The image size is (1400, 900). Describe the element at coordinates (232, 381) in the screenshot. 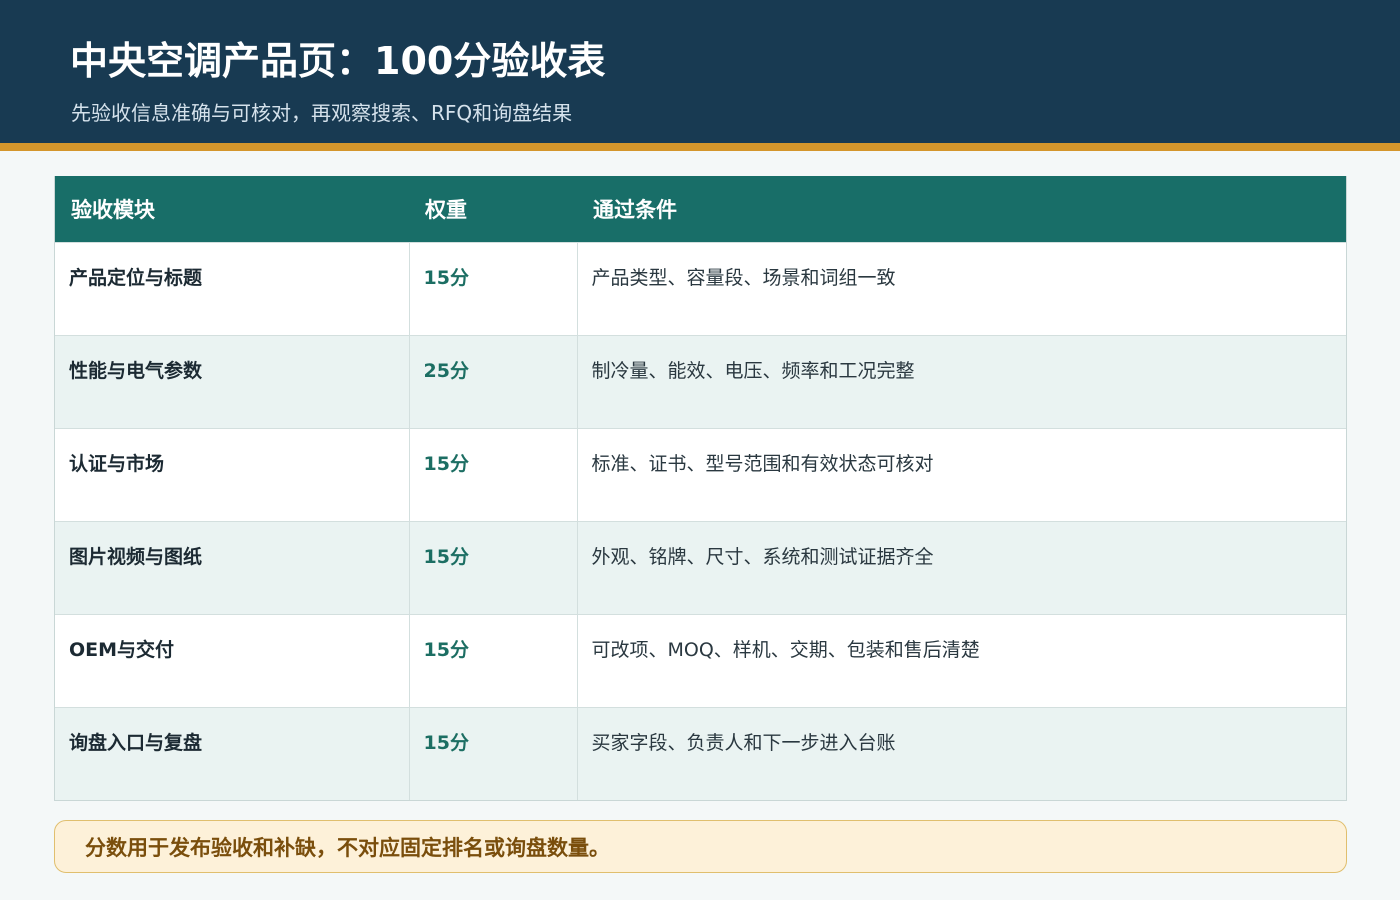

I see `module-cell: 性能与电气参数` at that location.